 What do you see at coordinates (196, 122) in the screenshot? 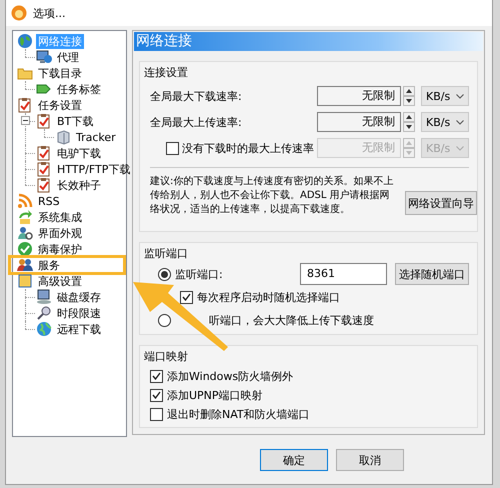
I see `field-label: 全局最大上传速率:` at bounding box center [196, 122].